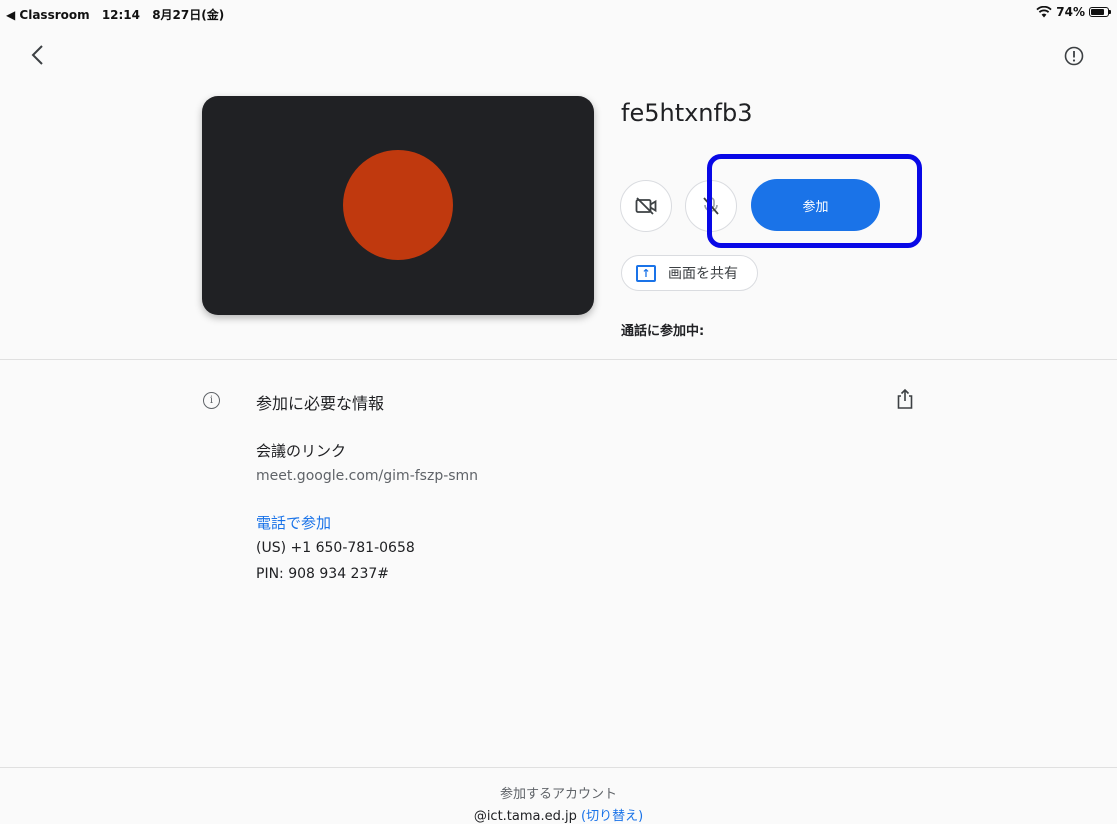  Describe the element at coordinates (558, 359) in the screenshot. I see `divider` at that location.